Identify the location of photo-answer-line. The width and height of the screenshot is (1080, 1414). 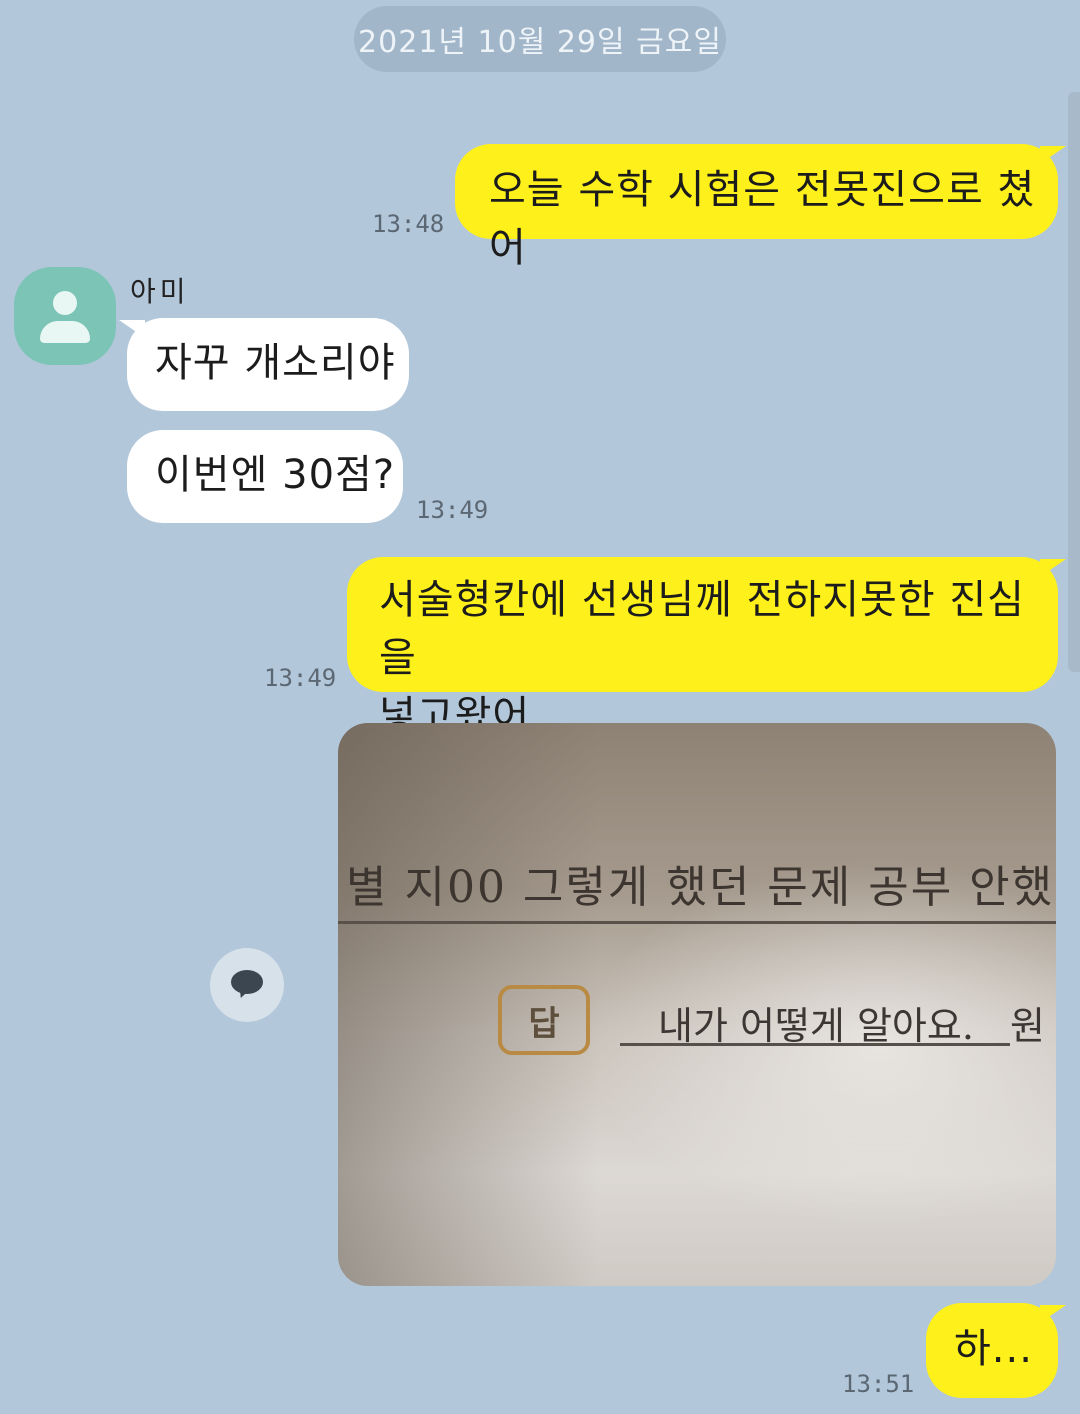
(815, 1044).